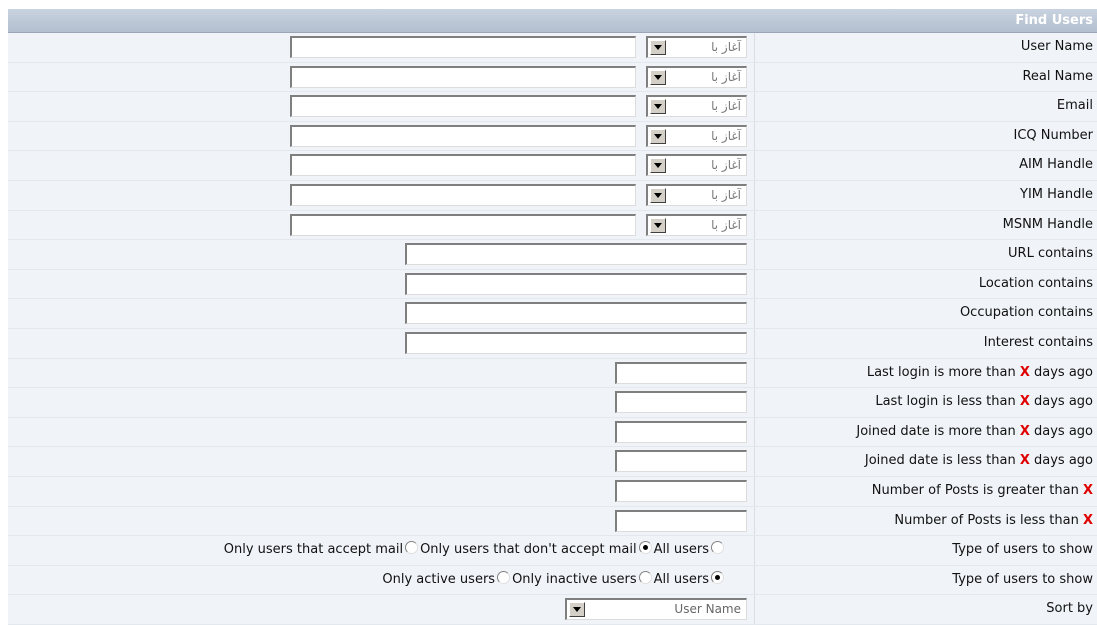  Describe the element at coordinates (463, 165) in the screenshot. I see `aim-handle-input` at that location.